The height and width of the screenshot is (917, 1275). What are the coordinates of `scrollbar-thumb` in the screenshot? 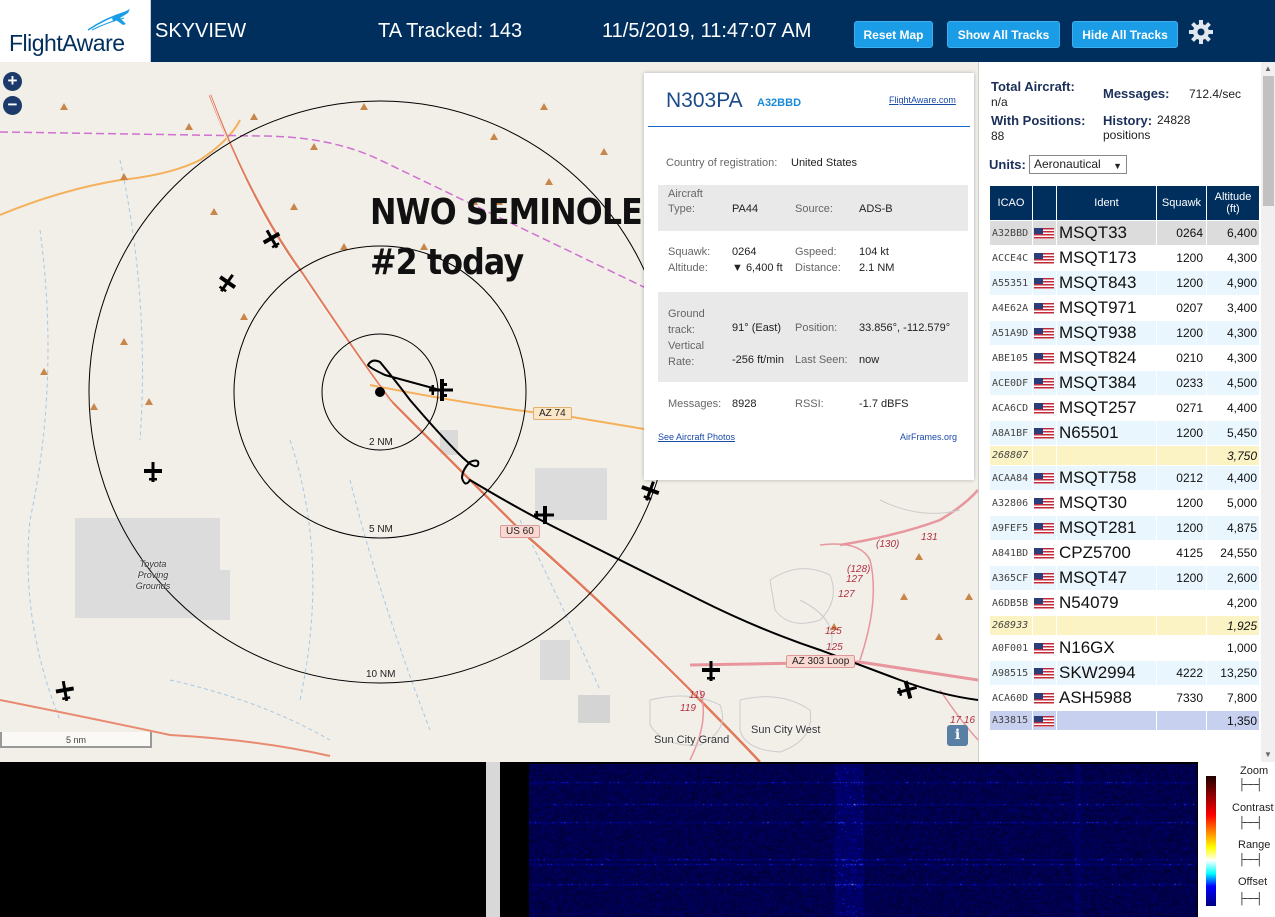 It's located at (1268, 141).